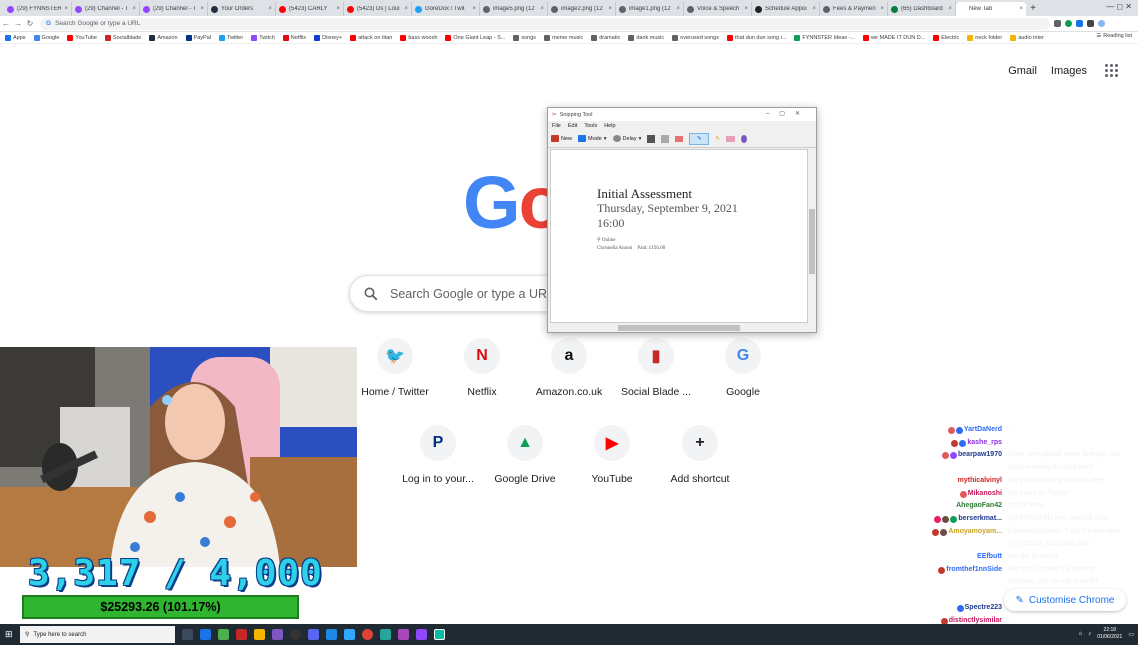  Describe the element at coordinates (695, 38) in the screenshot. I see `bookmark-item: overused songs` at that location.